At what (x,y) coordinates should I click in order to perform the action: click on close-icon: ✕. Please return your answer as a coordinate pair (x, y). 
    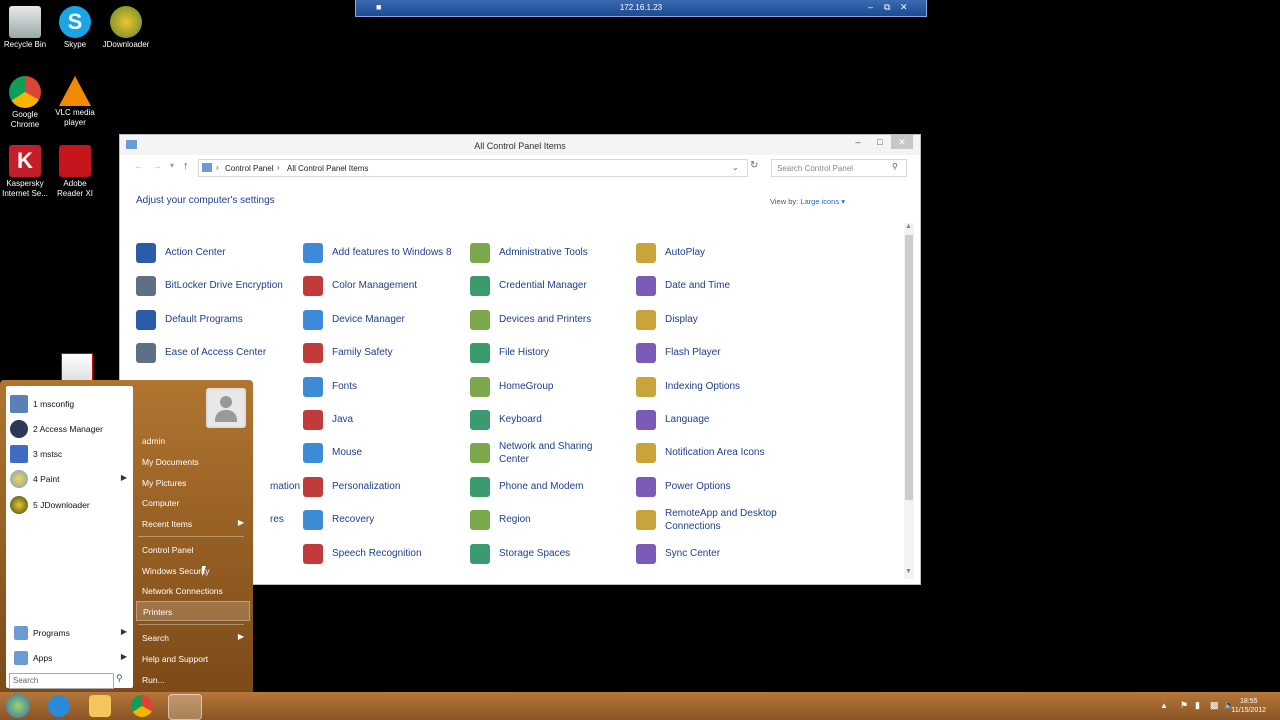
    Looking at the image, I should click on (904, 7).